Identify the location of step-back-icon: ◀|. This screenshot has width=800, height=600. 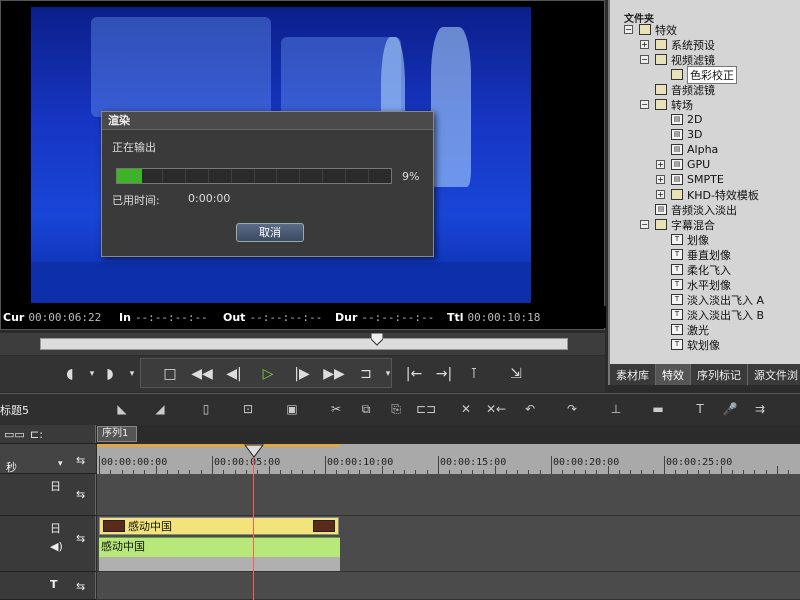
(234, 374).